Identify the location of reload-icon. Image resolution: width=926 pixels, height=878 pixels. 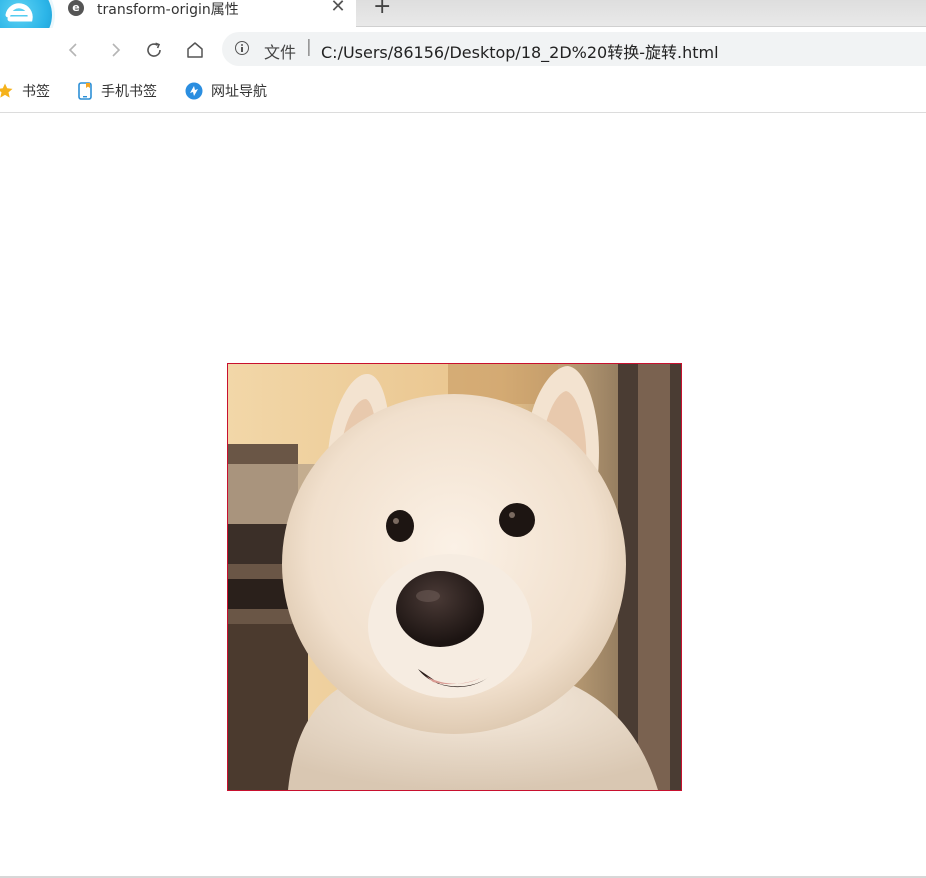
(154, 49).